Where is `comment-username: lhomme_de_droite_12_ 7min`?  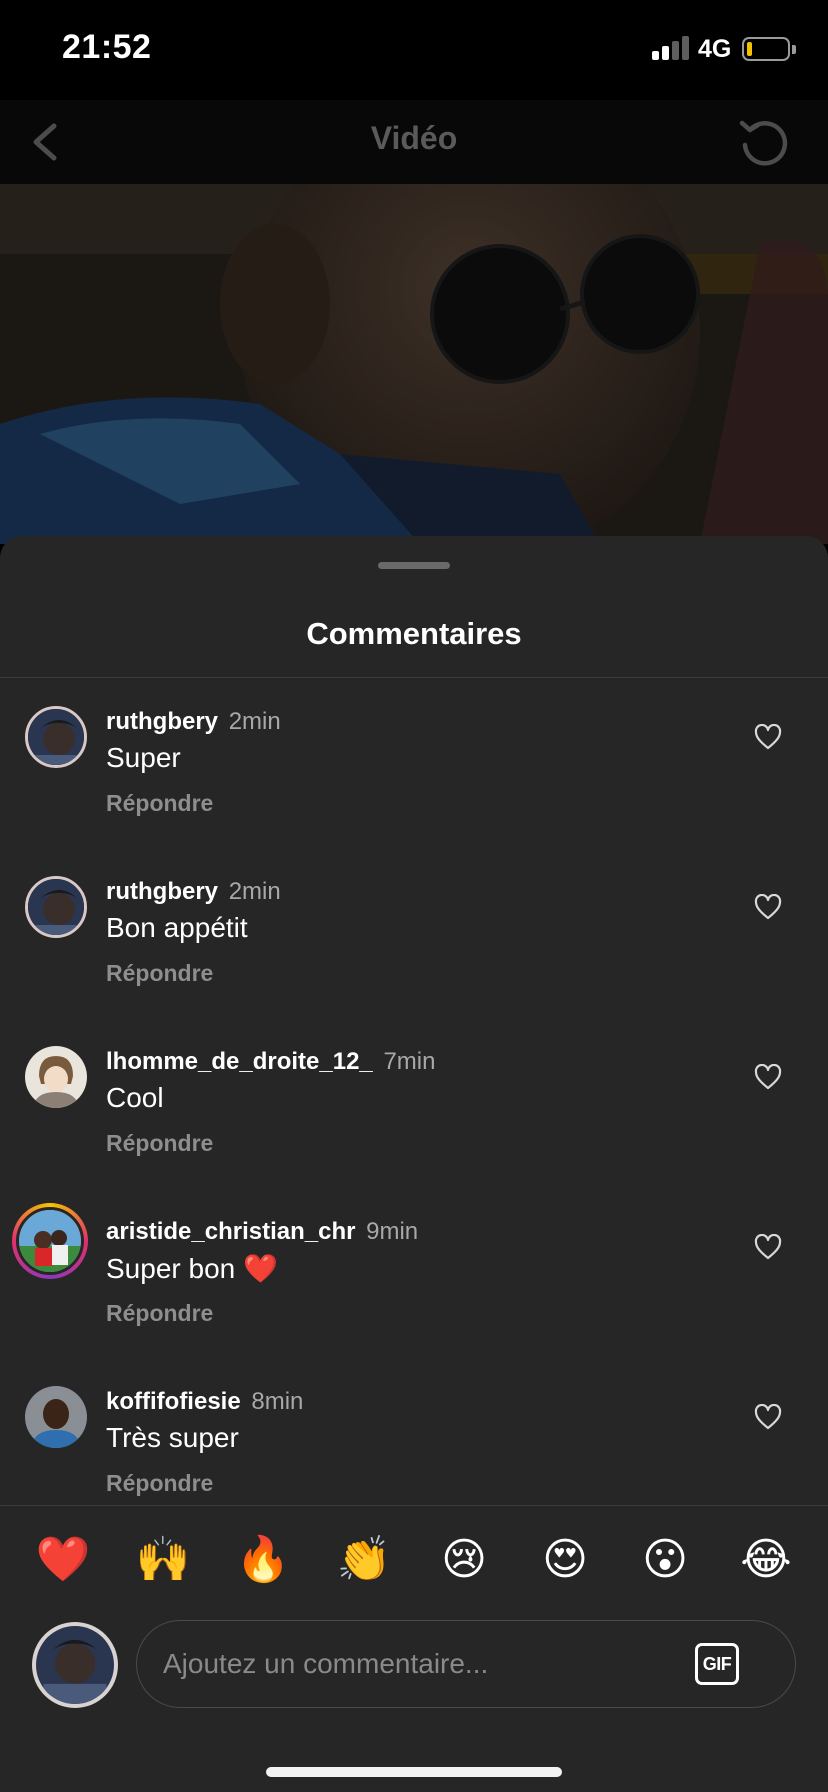
comment-username: lhomme_de_droite_12_ 7min is located at coordinates (270, 1062).